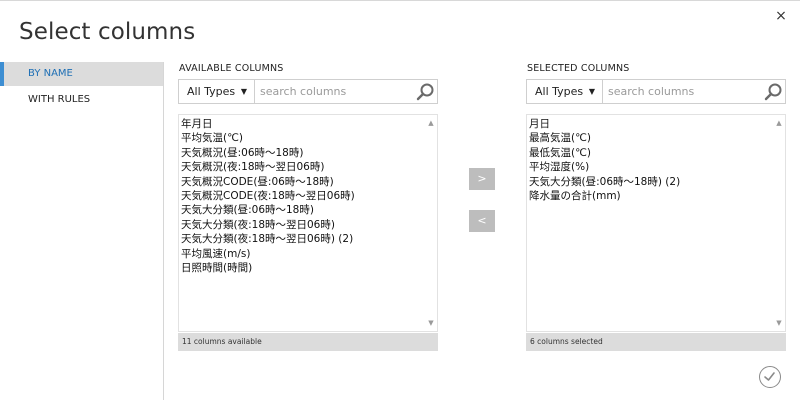 This screenshot has width=800, height=400. What do you see at coordinates (559, 91) in the screenshot?
I see `selected-type-select-value: All Types` at bounding box center [559, 91].